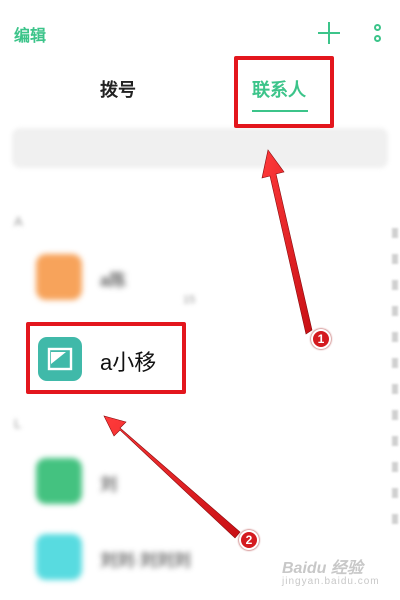 The image size is (400, 600). Describe the element at coordinates (200, 281) in the screenshot. I see `contact-row: a陈` at that location.